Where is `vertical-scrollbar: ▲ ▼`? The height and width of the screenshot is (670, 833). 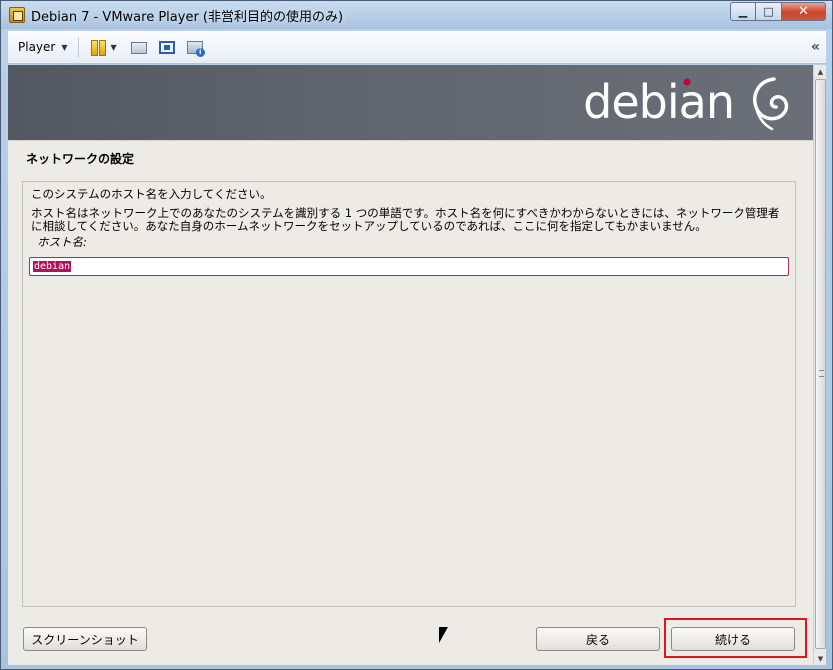
vertical-scrollbar: ▲ ▼ is located at coordinates (819, 365).